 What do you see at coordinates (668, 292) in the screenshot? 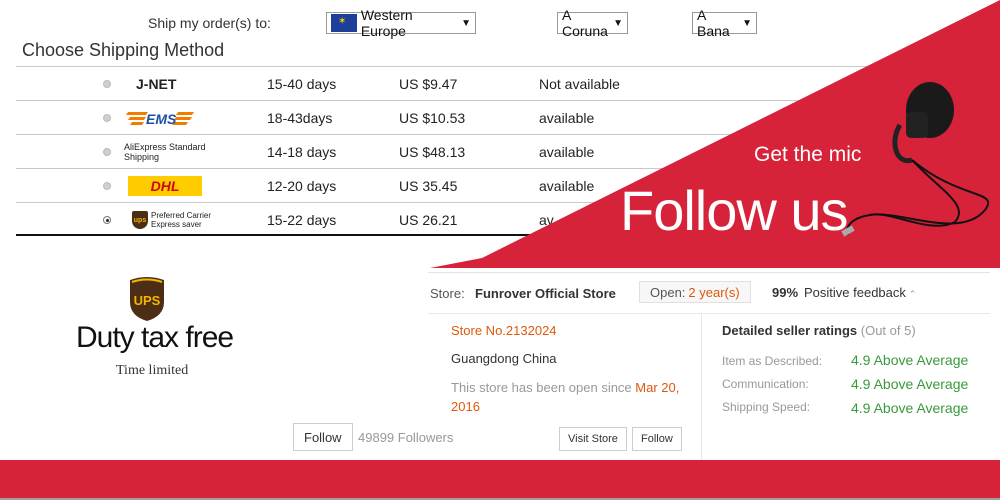
I see `open-label: Open:` at bounding box center [668, 292].